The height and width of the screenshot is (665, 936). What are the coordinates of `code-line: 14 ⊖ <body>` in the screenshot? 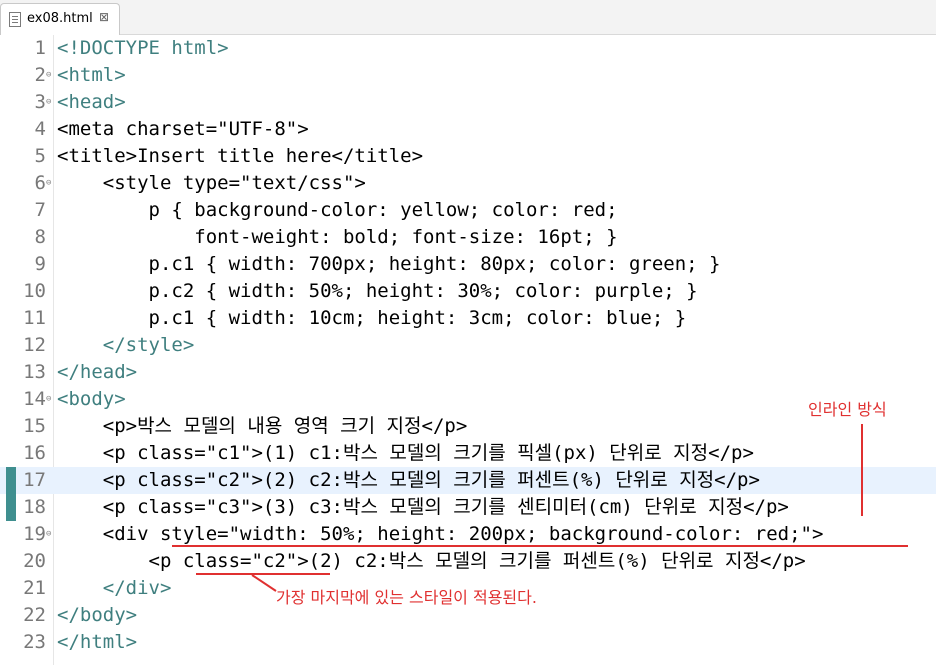 It's located at (468, 399).